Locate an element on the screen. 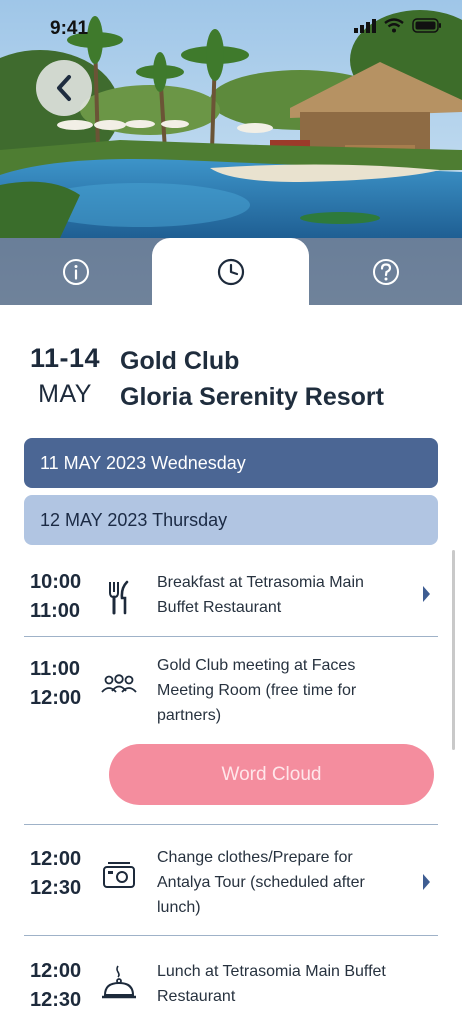 The width and height of the screenshot is (462, 1015). tab-help is located at coordinates (385, 271).